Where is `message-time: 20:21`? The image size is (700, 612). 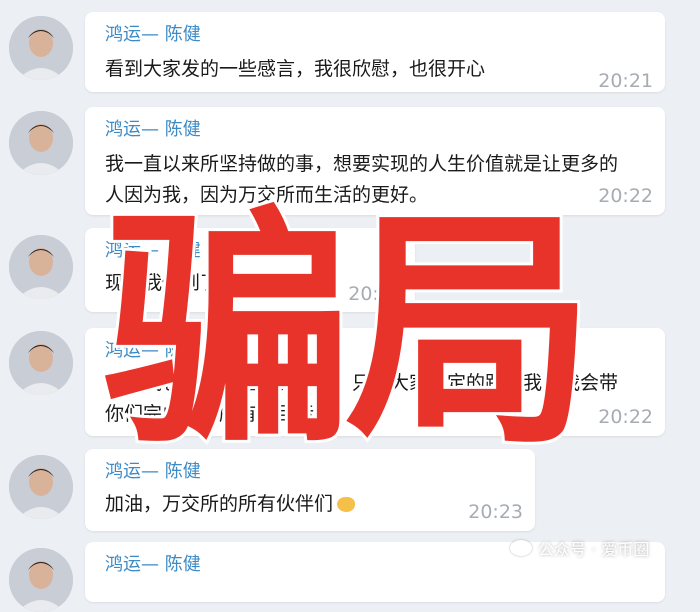 message-time: 20:21 is located at coordinates (625, 81).